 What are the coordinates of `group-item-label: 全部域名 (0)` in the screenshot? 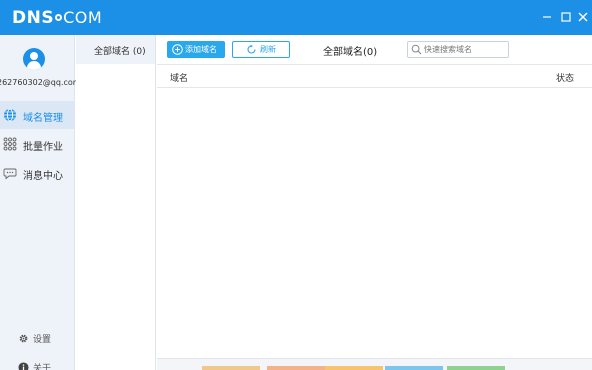 It's located at (120, 52).